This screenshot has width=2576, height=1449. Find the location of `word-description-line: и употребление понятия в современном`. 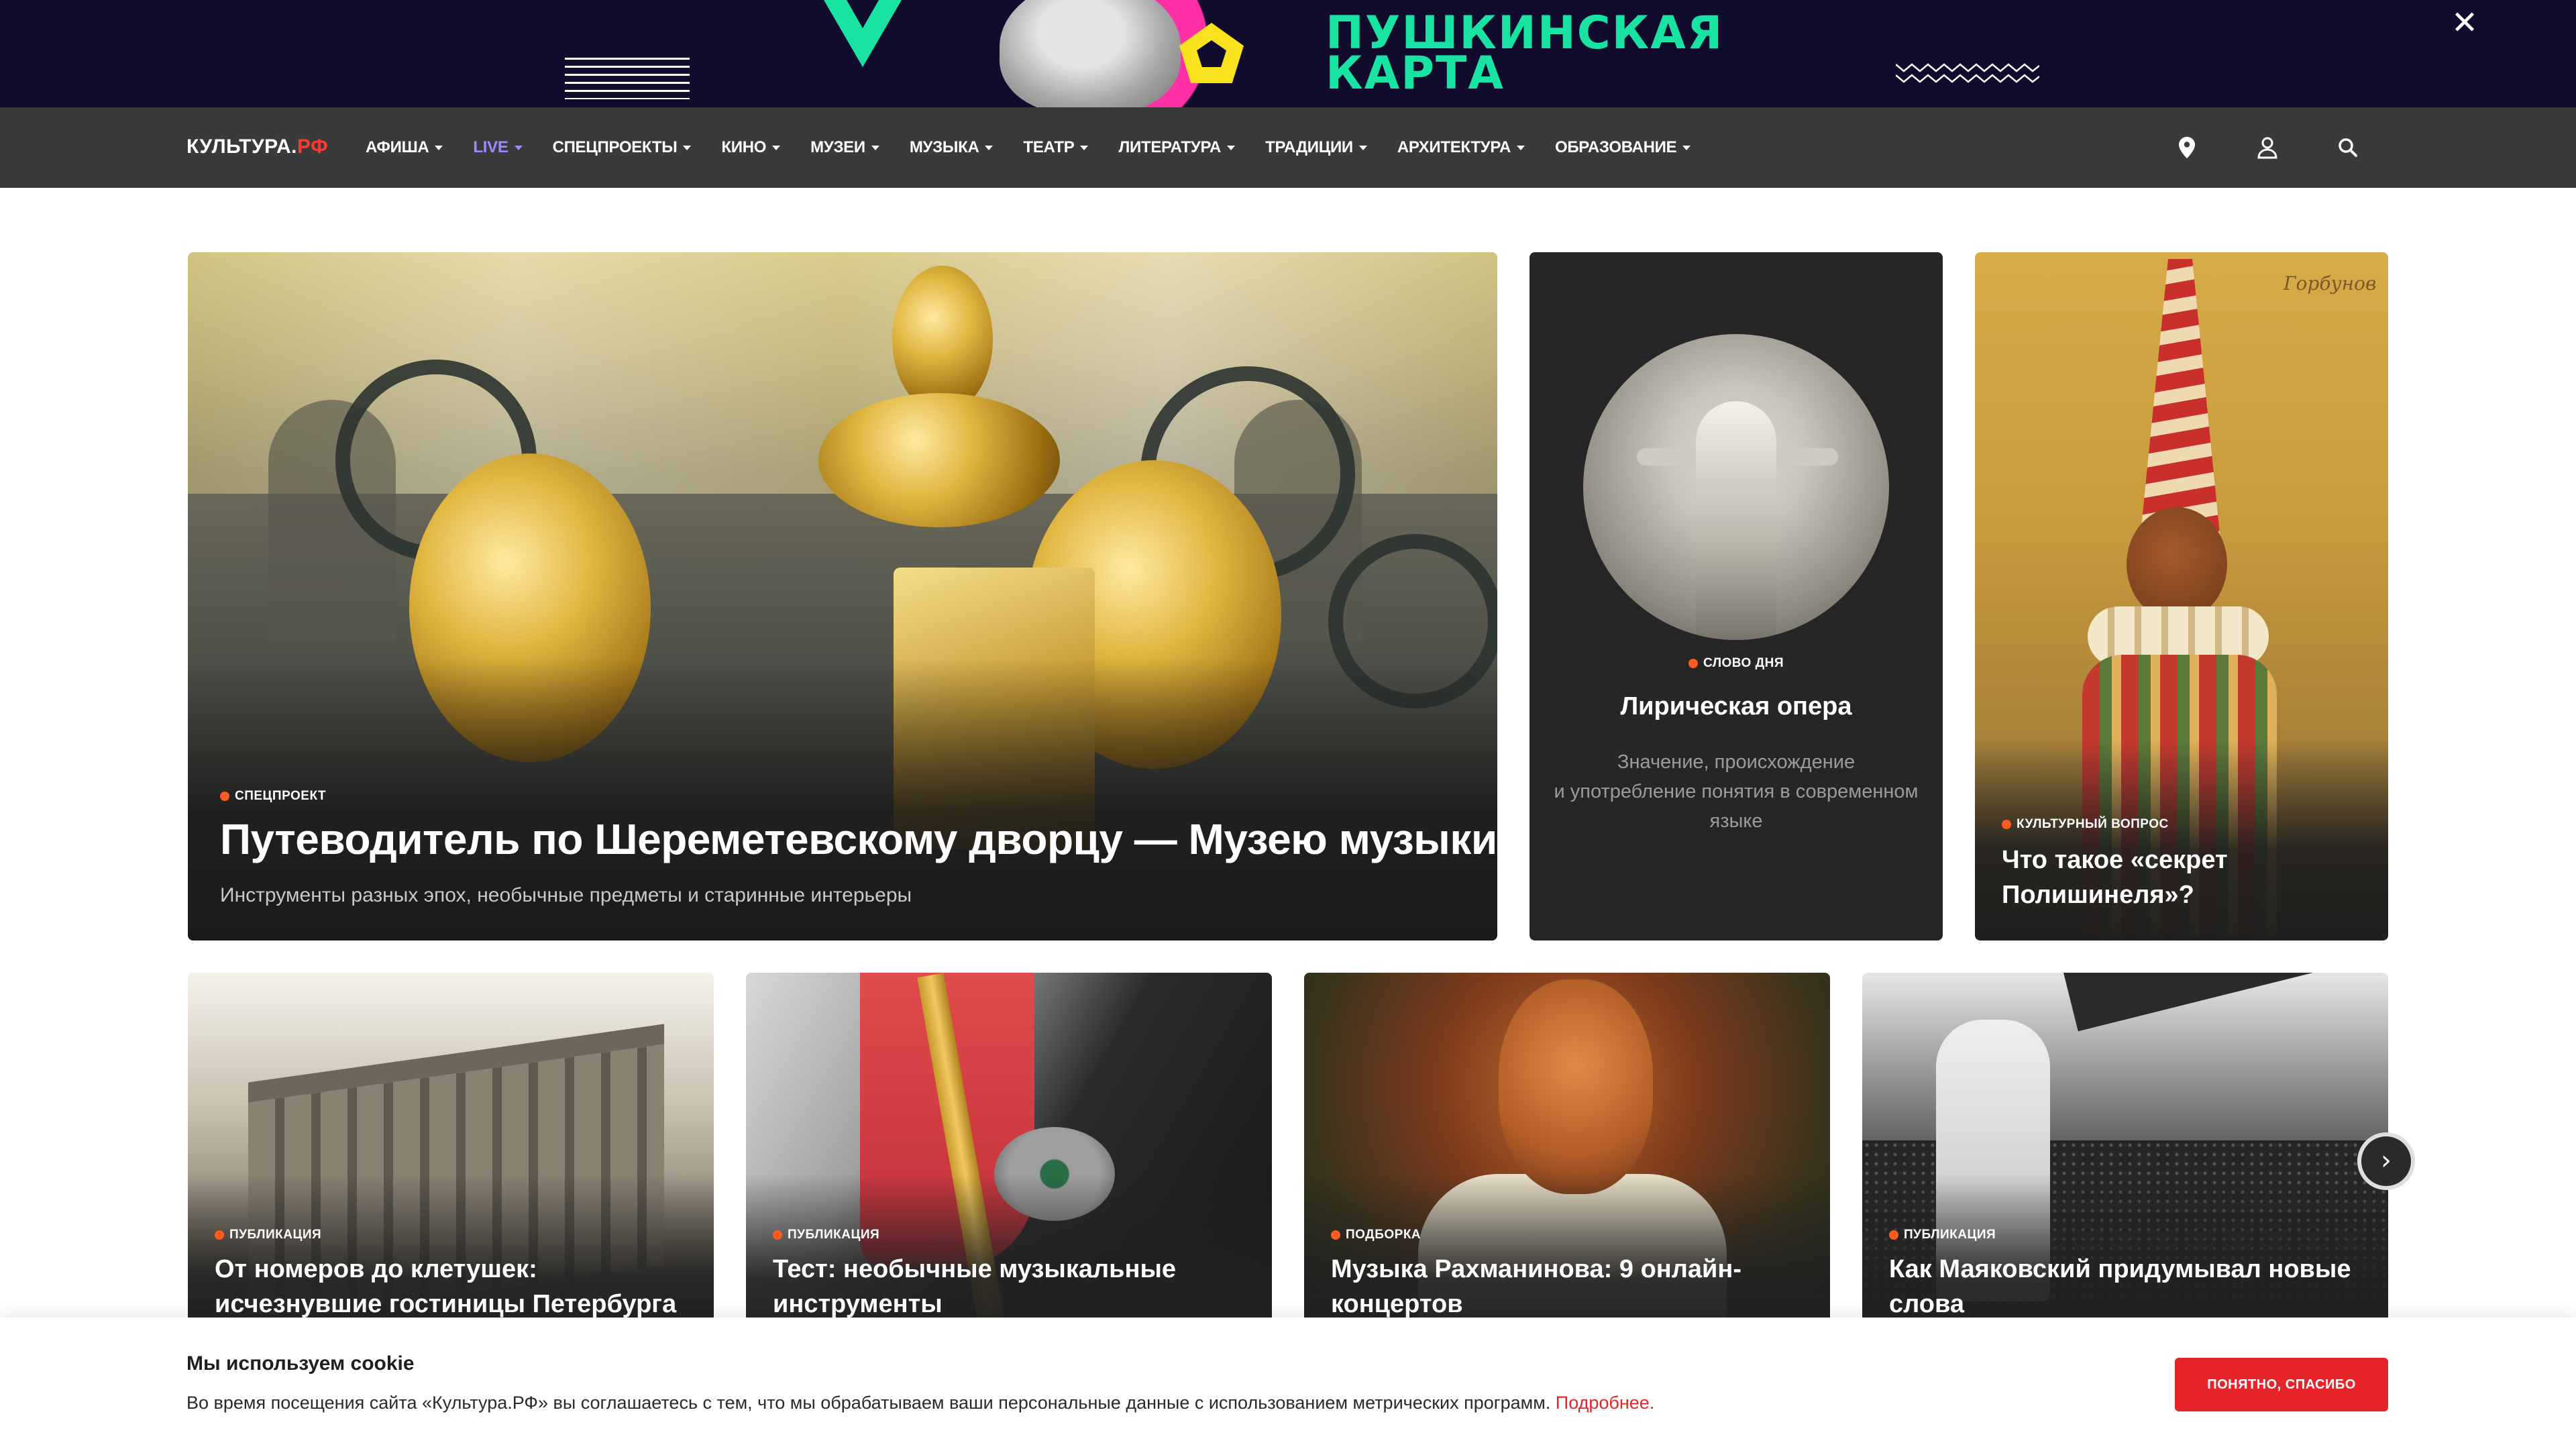

word-description-line: и употребление понятия в современном is located at coordinates (1736, 791).